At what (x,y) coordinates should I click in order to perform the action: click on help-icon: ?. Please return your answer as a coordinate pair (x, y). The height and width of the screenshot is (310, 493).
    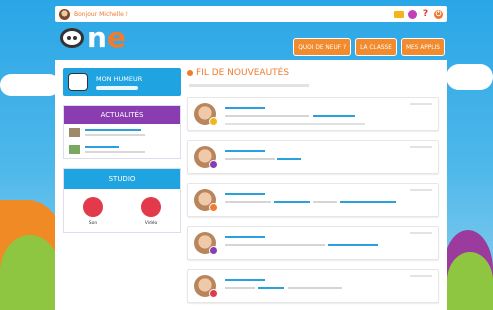
    Looking at the image, I should click on (425, 14).